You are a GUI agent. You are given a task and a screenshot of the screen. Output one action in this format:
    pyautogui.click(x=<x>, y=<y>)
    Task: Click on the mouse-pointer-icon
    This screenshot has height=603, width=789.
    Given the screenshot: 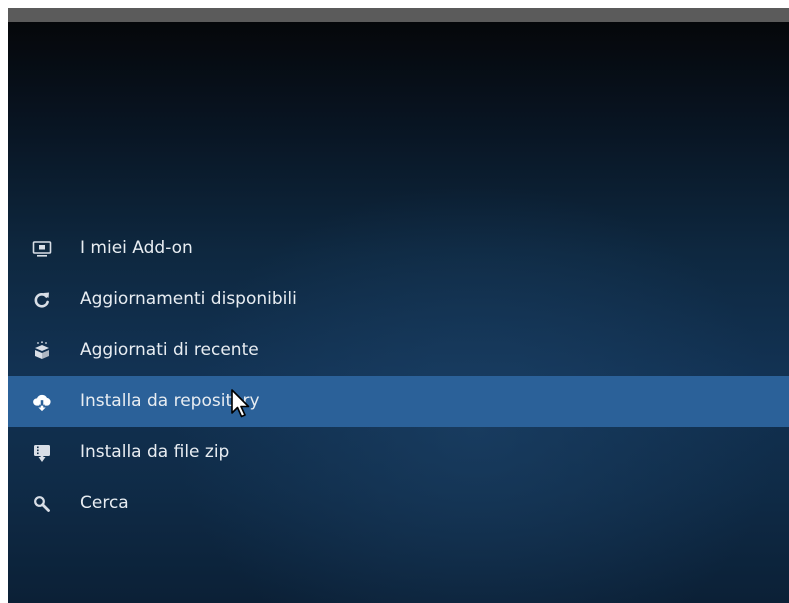 What is the action you would take?
    pyautogui.click(x=241, y=404)
    